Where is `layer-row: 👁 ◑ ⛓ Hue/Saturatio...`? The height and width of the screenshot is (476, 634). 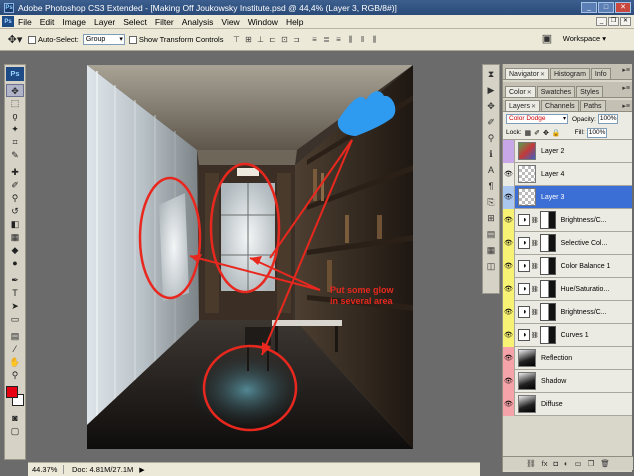
layer-row: 👁 ◑ ⛓ Hue/Saturatio... is located at coordinates (567, 289).